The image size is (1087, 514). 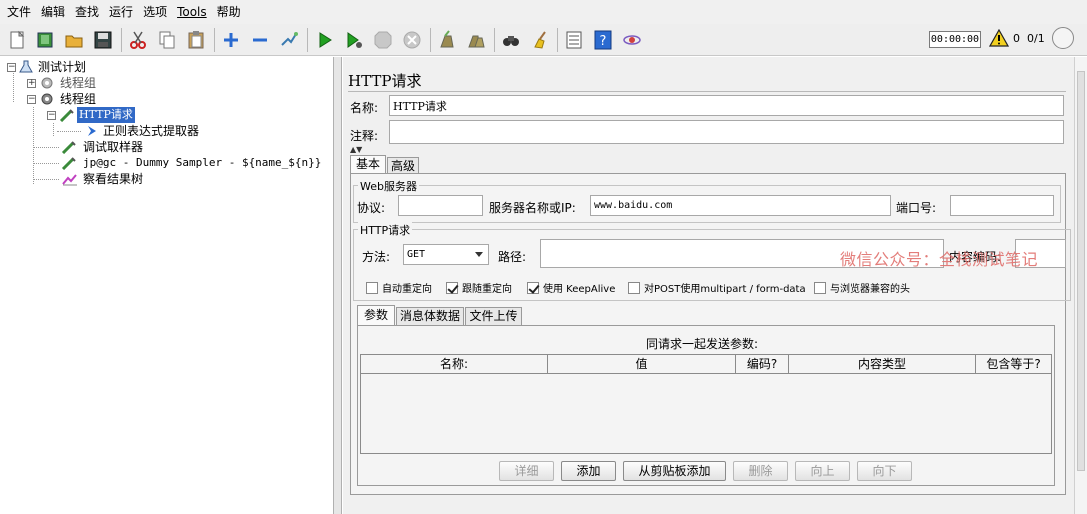 I want to click on chevron-down-icon, so click(x=479, y=254).